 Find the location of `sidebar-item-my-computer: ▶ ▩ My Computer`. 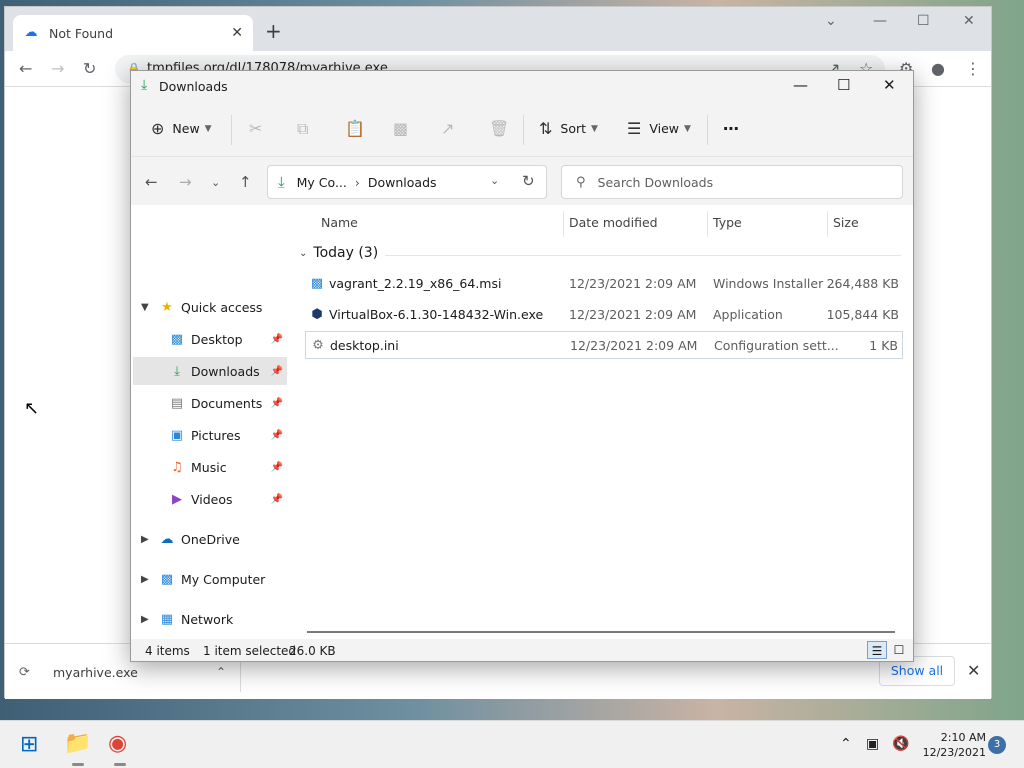

sidebar-item-my-computer: ▶ ▩ My Computer is located at coordinates (210, 579).